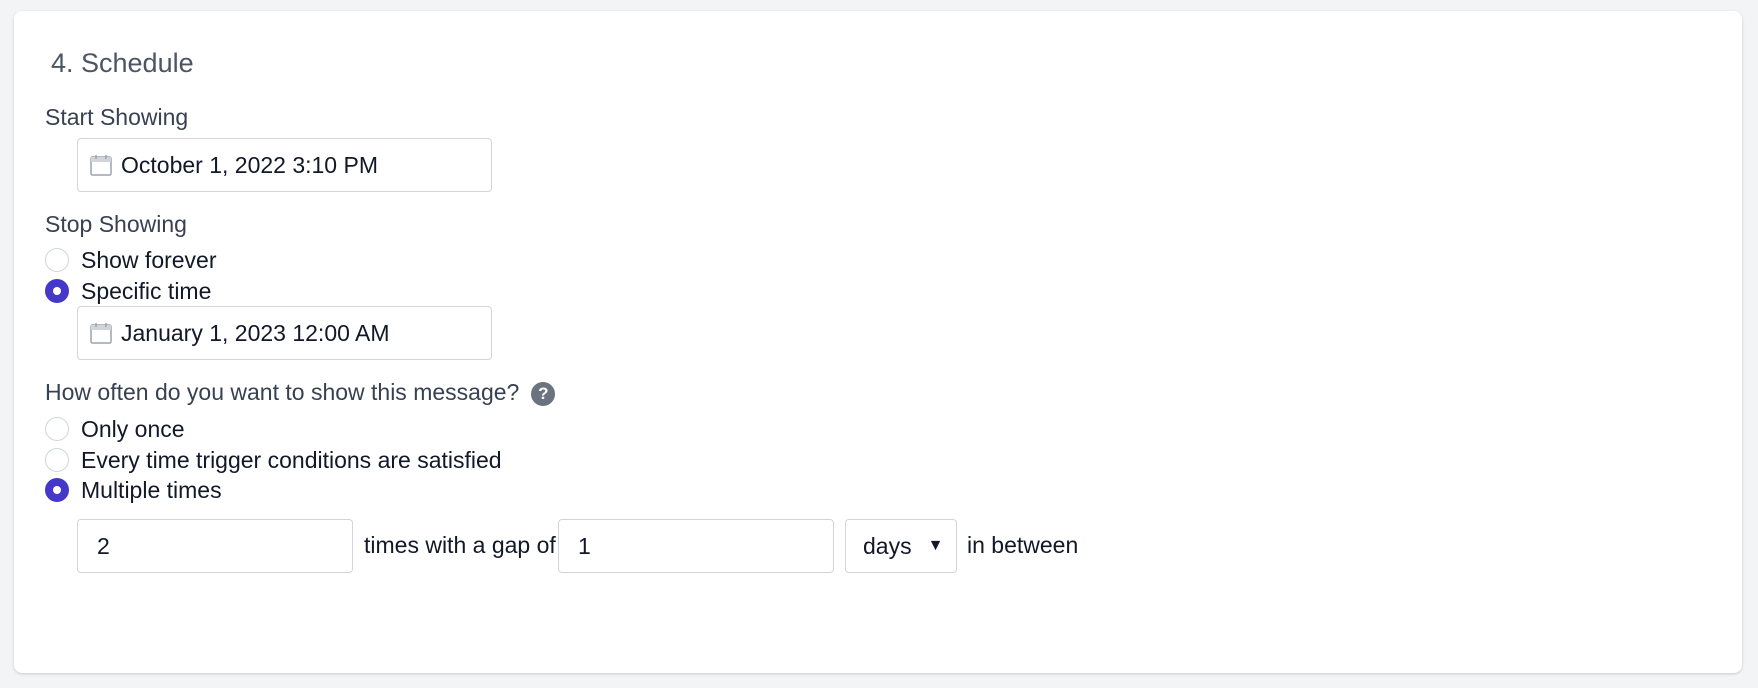 Image resolution: width=1758 pixels, height=688 pixels. Describe the element at coordinates (116, 224) in the screenshot. I see `stop-showing-label: Stop Showing` at that location.